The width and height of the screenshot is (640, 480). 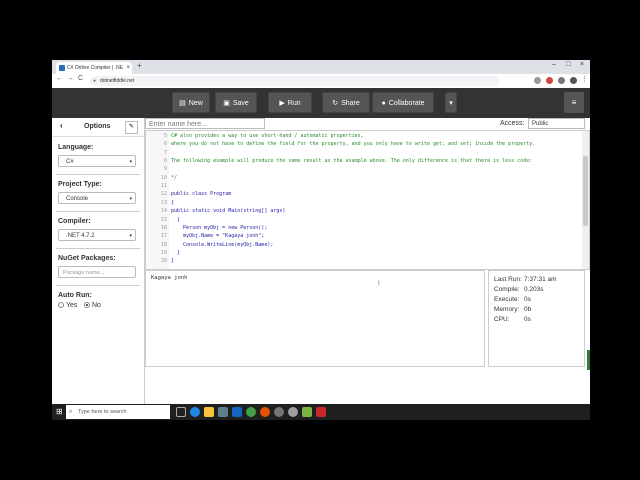 What do you see at coordinates (94, 68) in the screenshot?
I see `browser-tab: C# Online Compiler | .NET Fiddle ×` at bounding box center [94, 68].